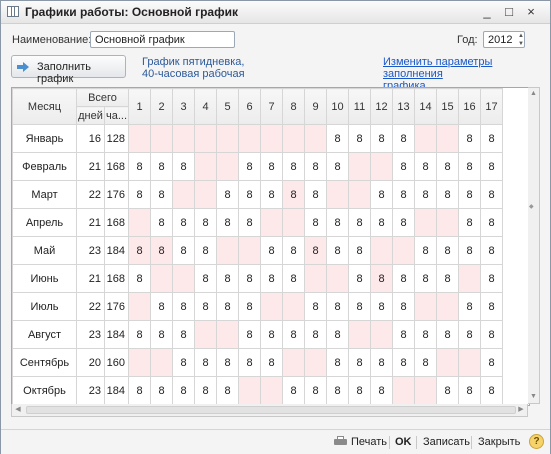 The width and height of the screenshot is (551, 454). Describe the element at coordinates (68, 70) in the screenshot. I see `fill-schedule-button: Заполнить график` at that location.